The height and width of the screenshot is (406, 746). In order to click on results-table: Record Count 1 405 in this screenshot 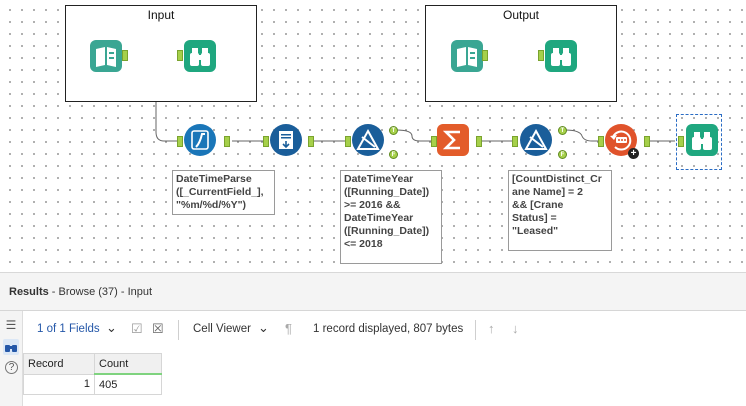, I will do `click(92, 374)`.